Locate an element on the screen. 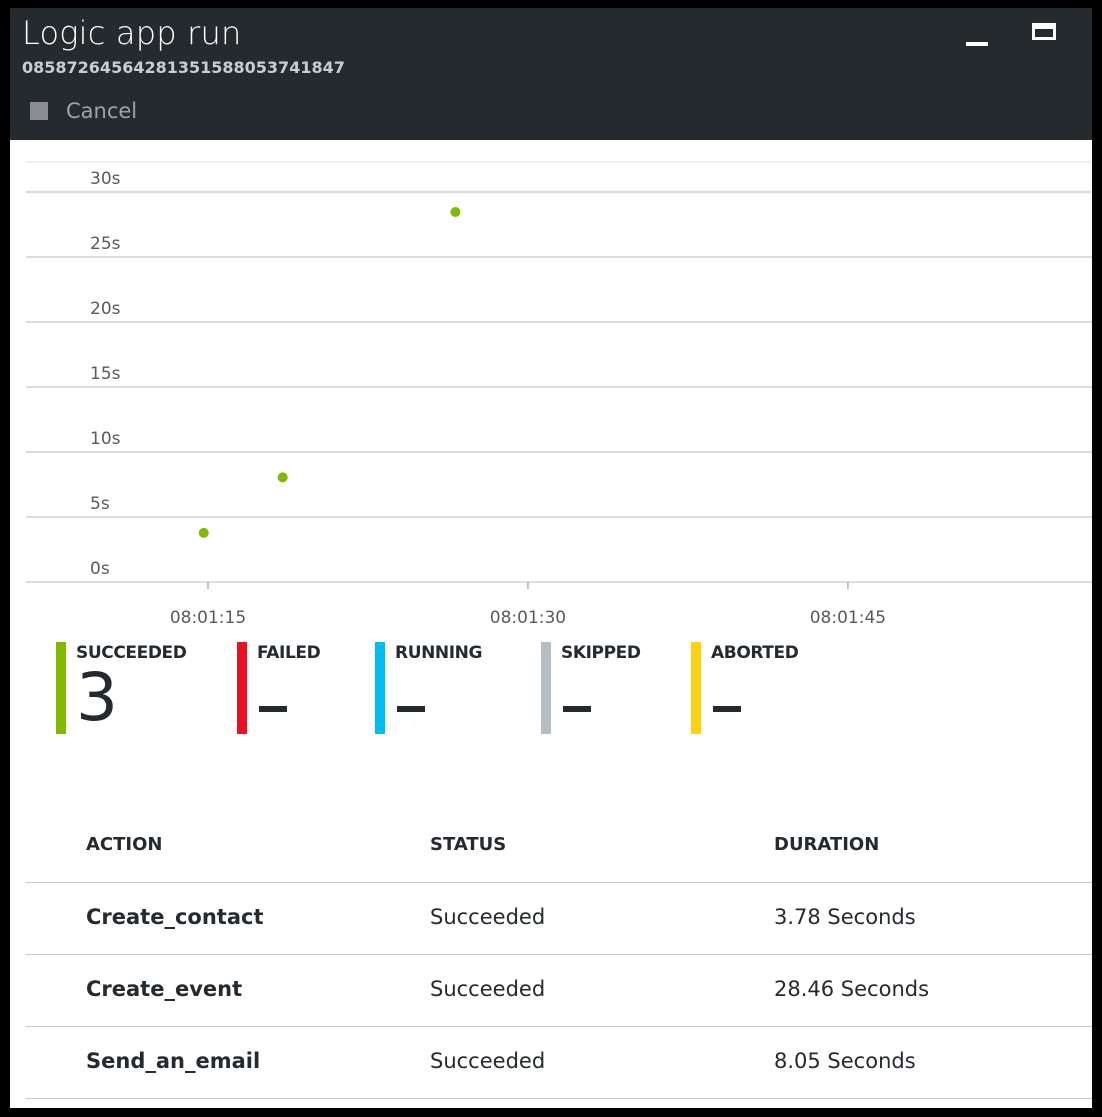  cancel-button: Cancel is located at coordinates (83, 111).